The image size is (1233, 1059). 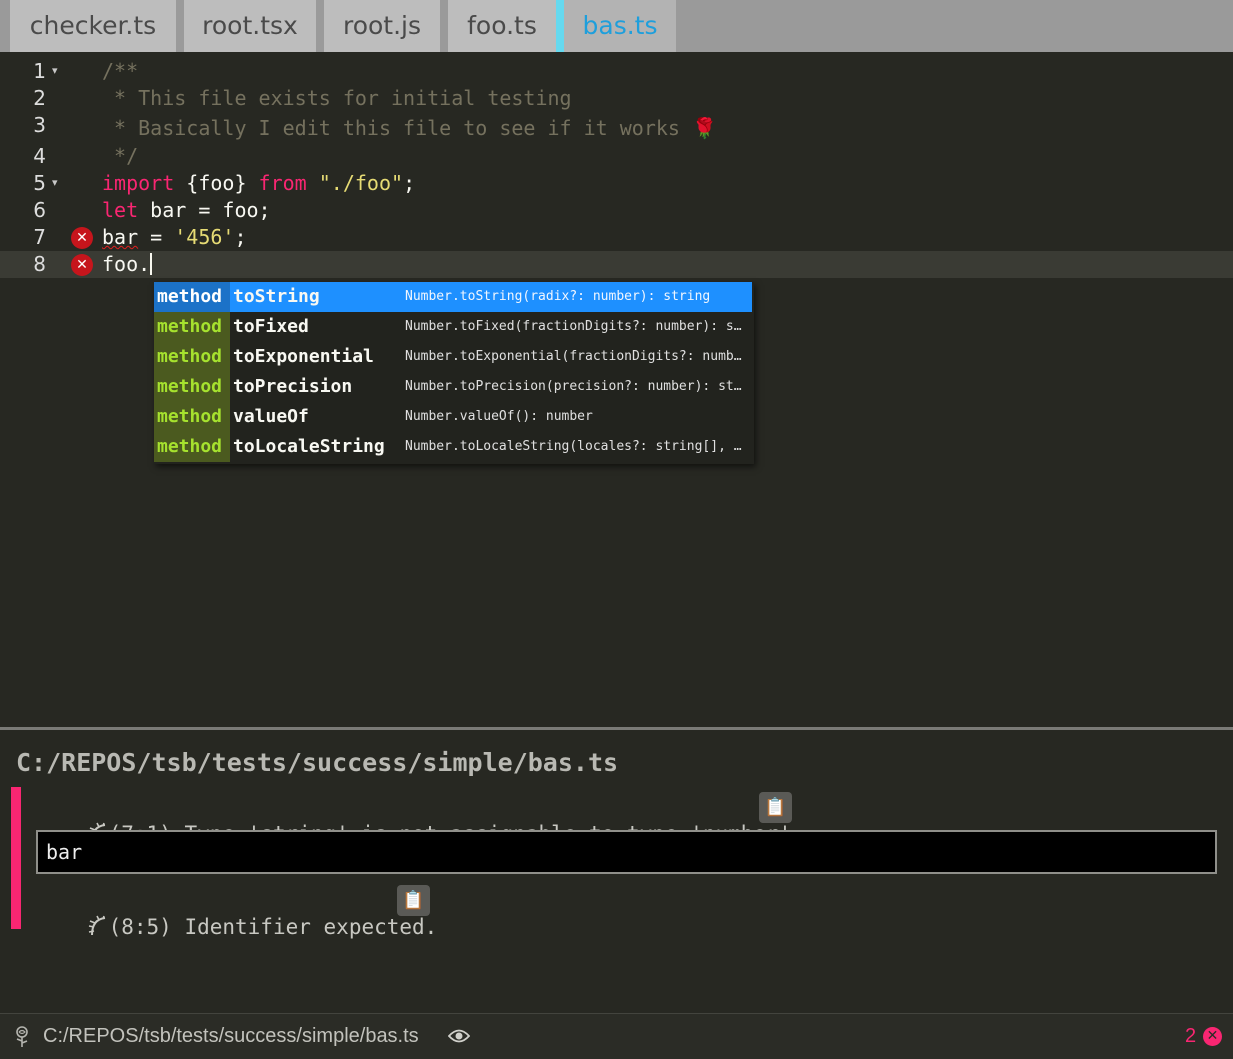 What do you see at coordinates (250, 26) in the screenshot?
I see `tab-root-tsx: root.tsx` at bounding box center [250, 26].